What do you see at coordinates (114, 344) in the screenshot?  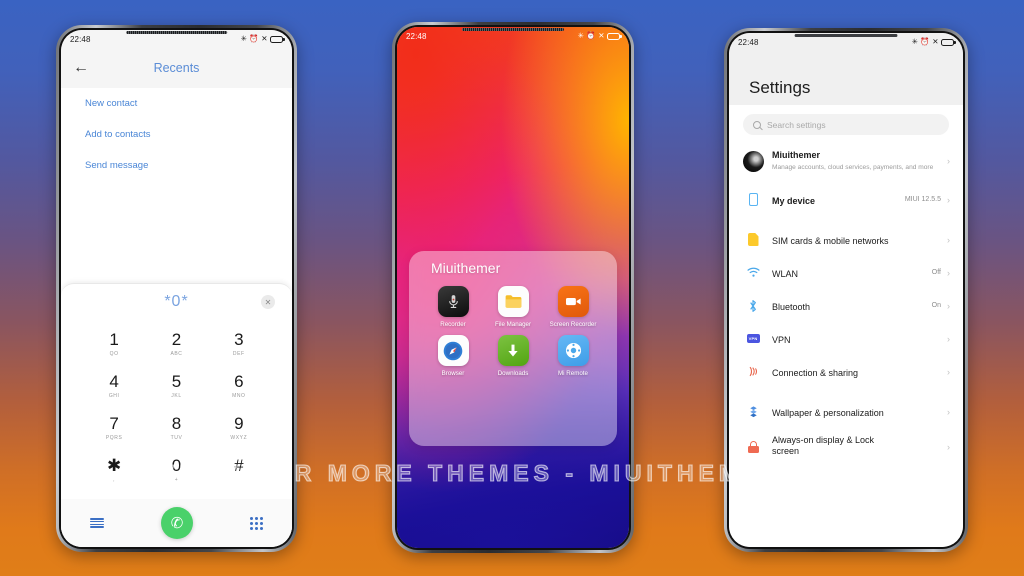 I see `dial-key-1: 1 QO` at bounding box center [114, 344].